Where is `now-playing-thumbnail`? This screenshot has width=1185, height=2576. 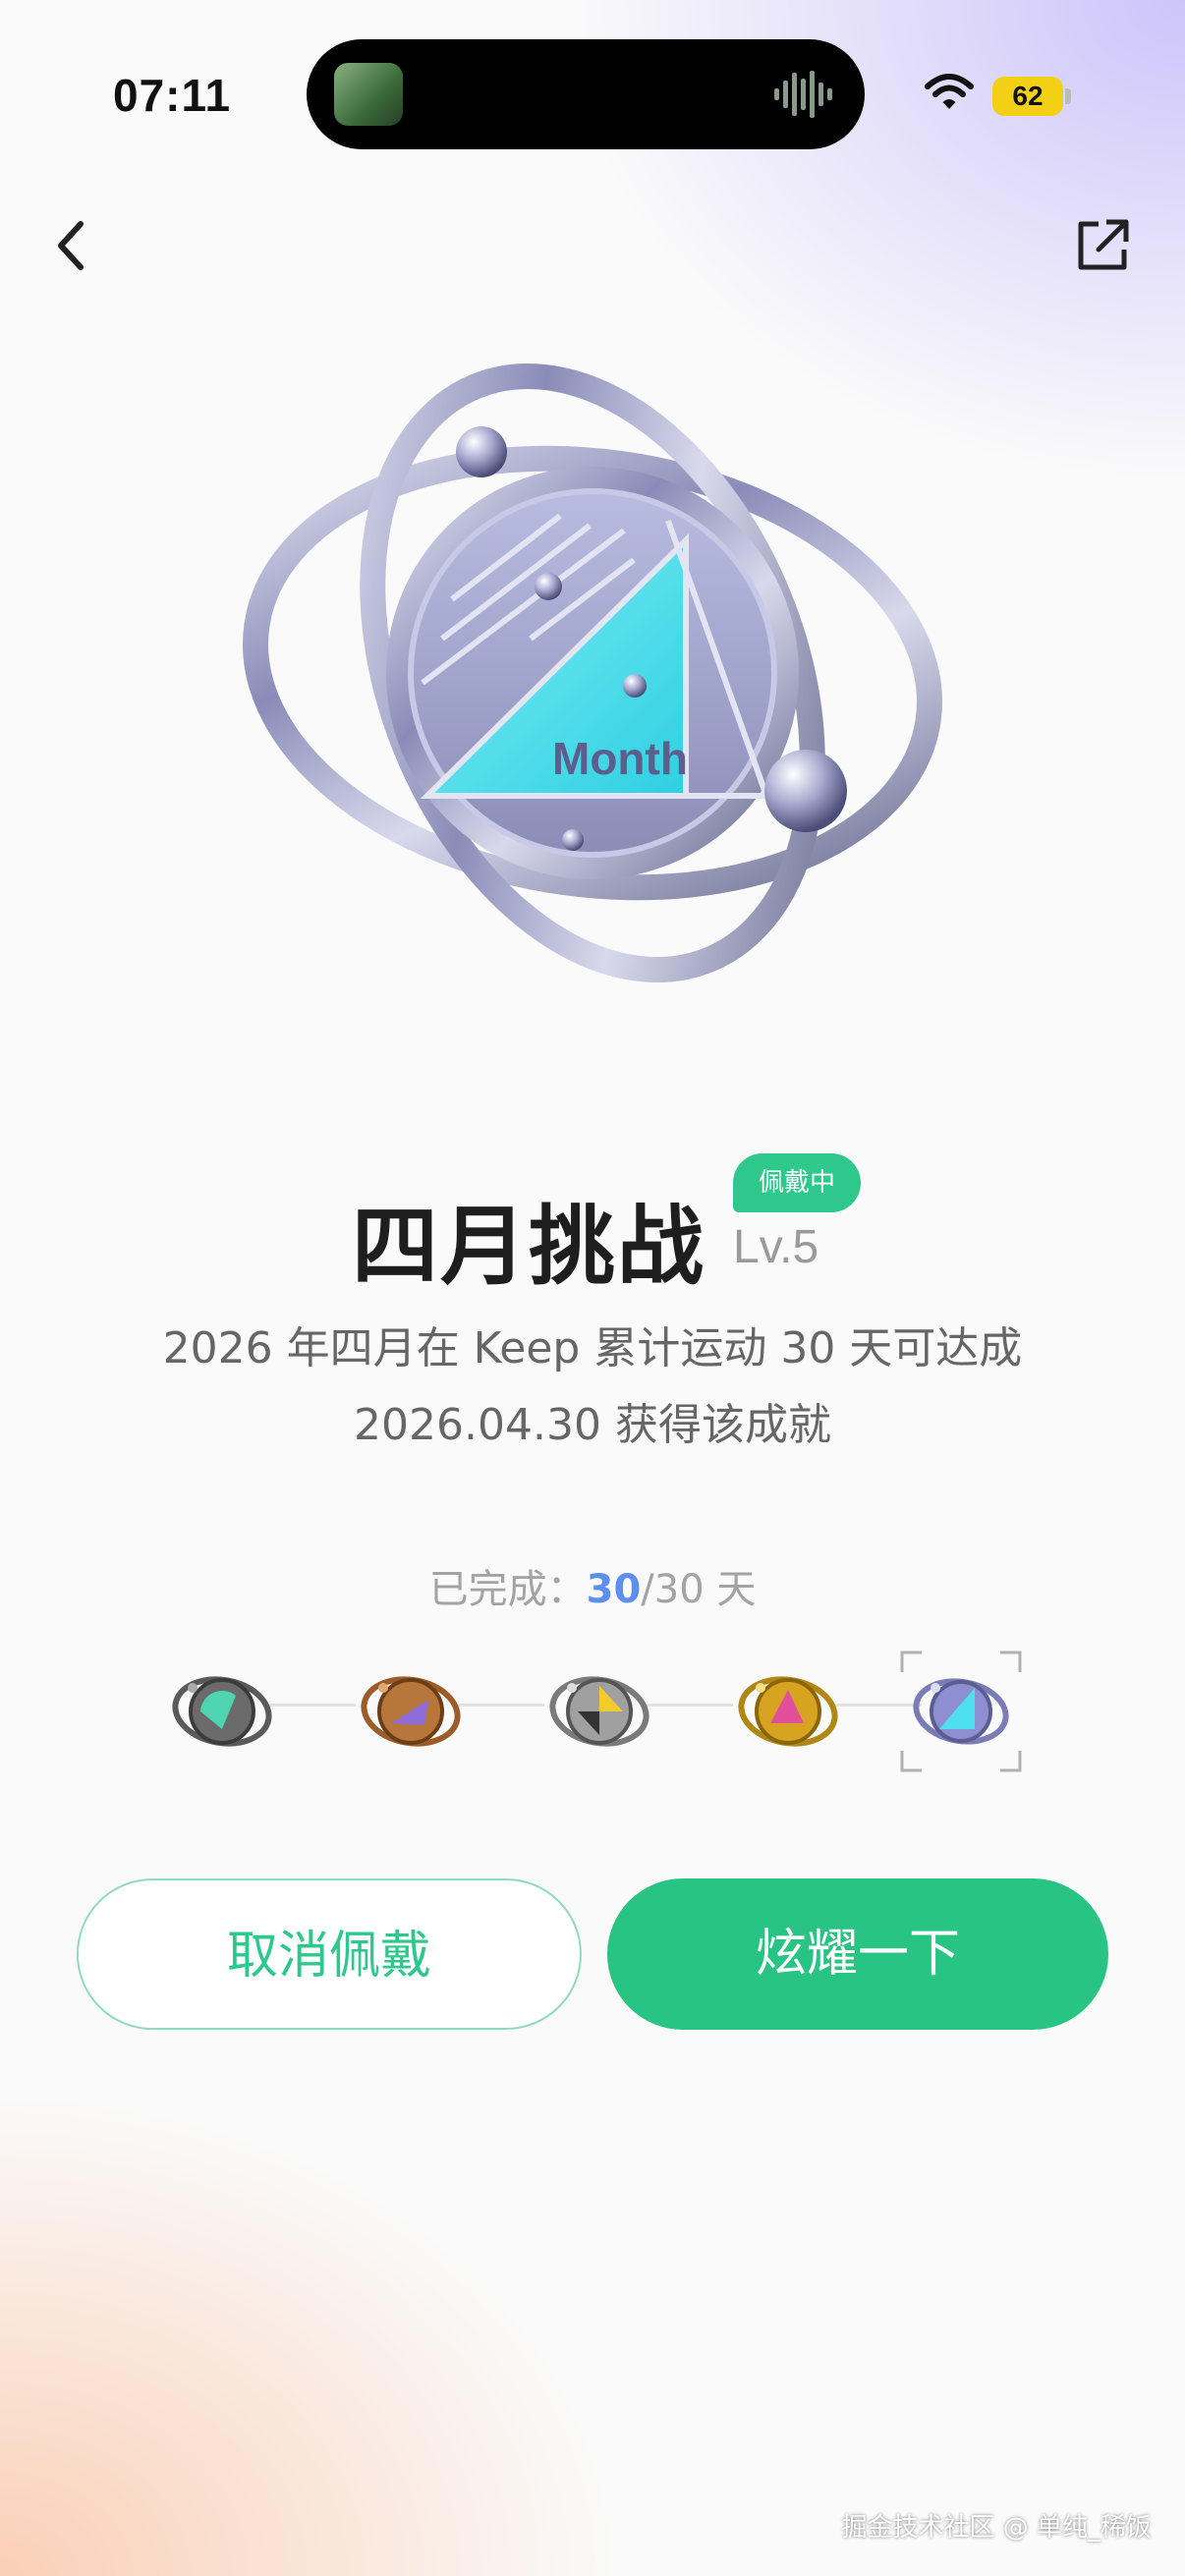
now-playing-thumbnail is located at coordinates (369, 94).